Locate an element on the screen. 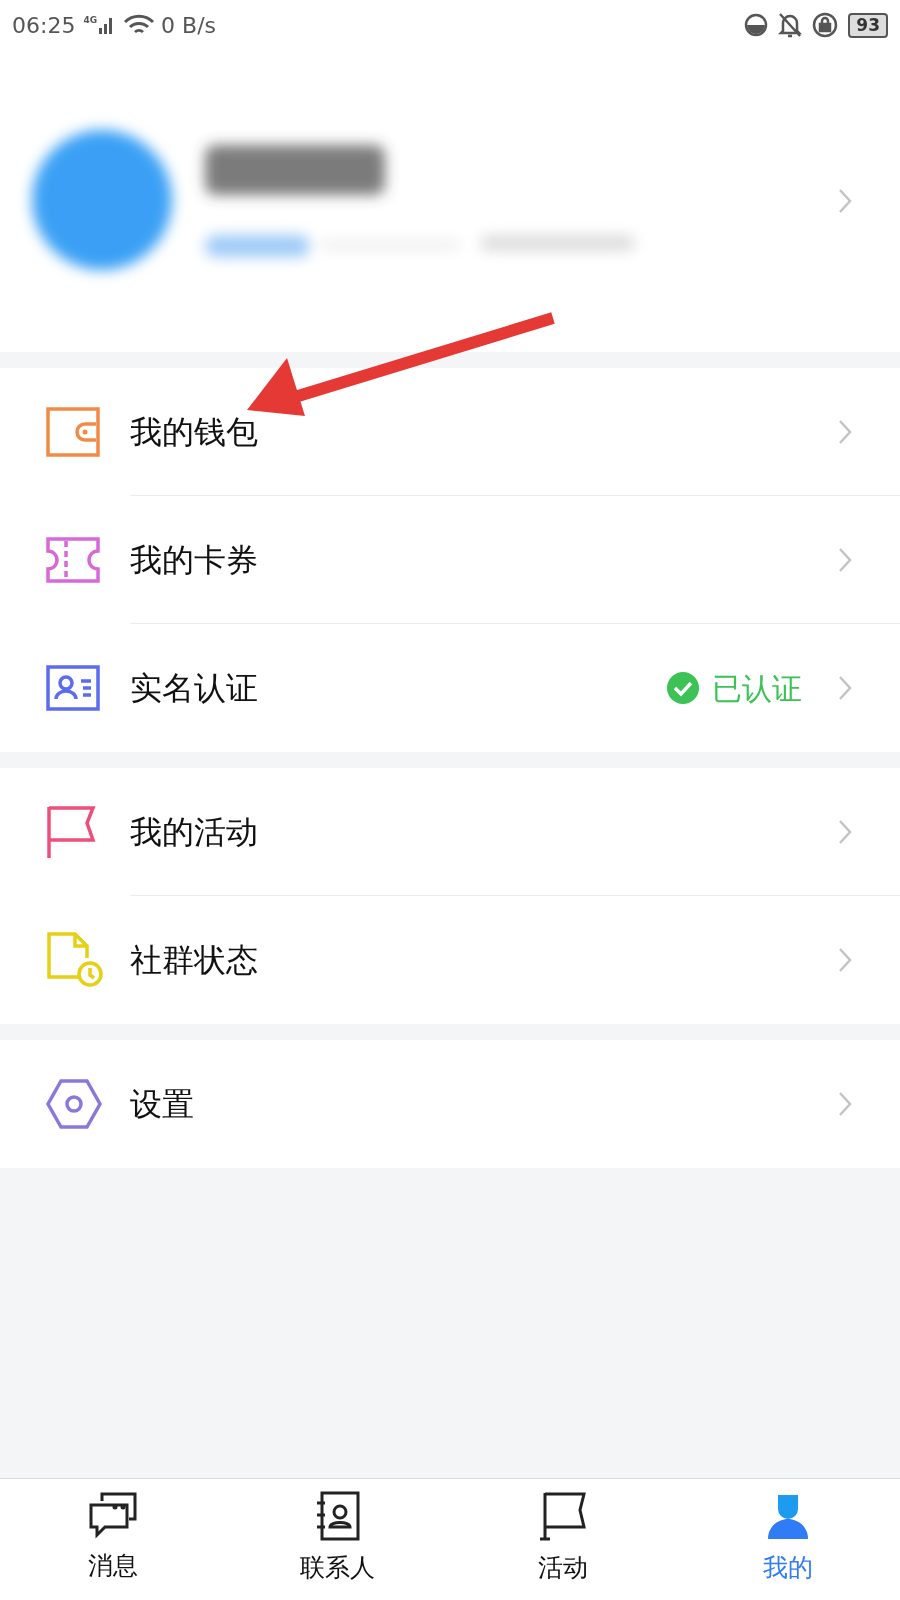 This screenshot has height=1600, width=900. document-clock-icon is located at coordinates (75, 960).